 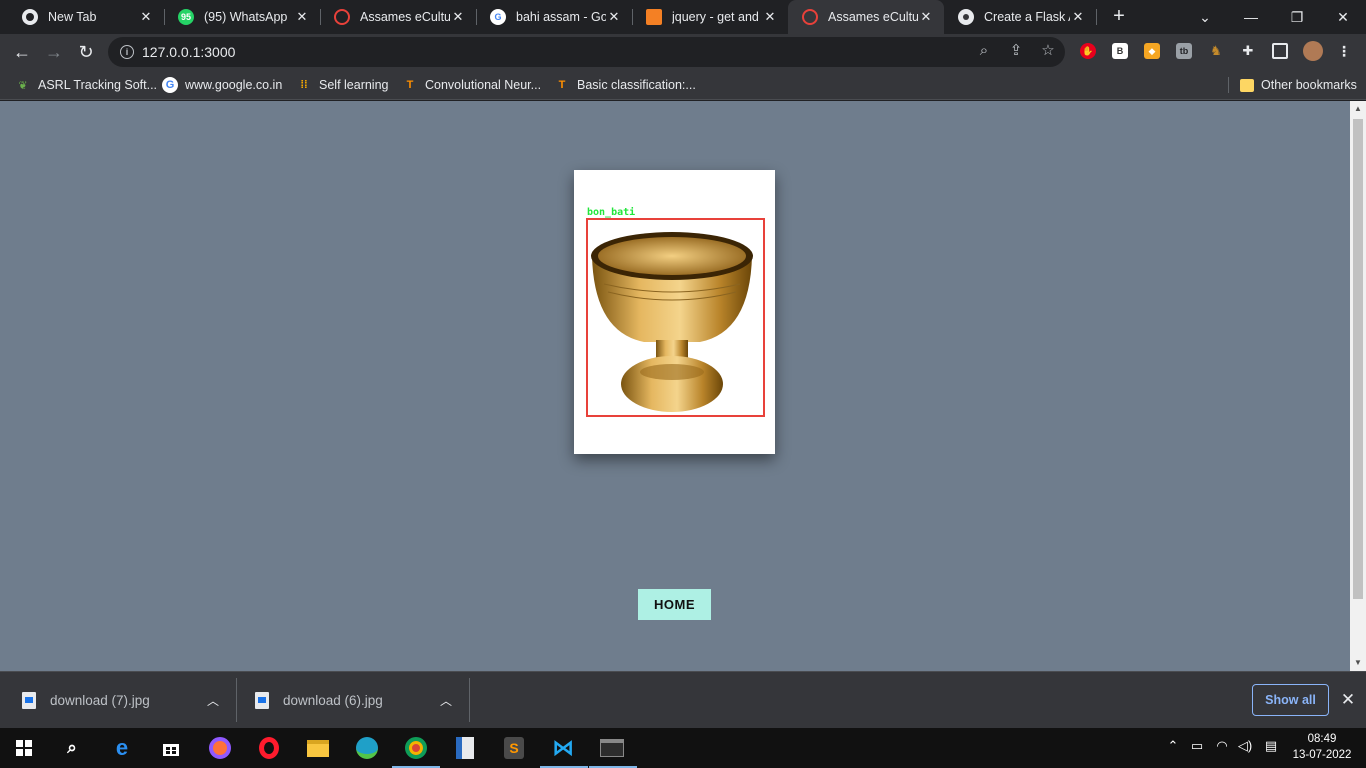 I want to click on volume-icon: ◁), so click(x=1245, y=746).